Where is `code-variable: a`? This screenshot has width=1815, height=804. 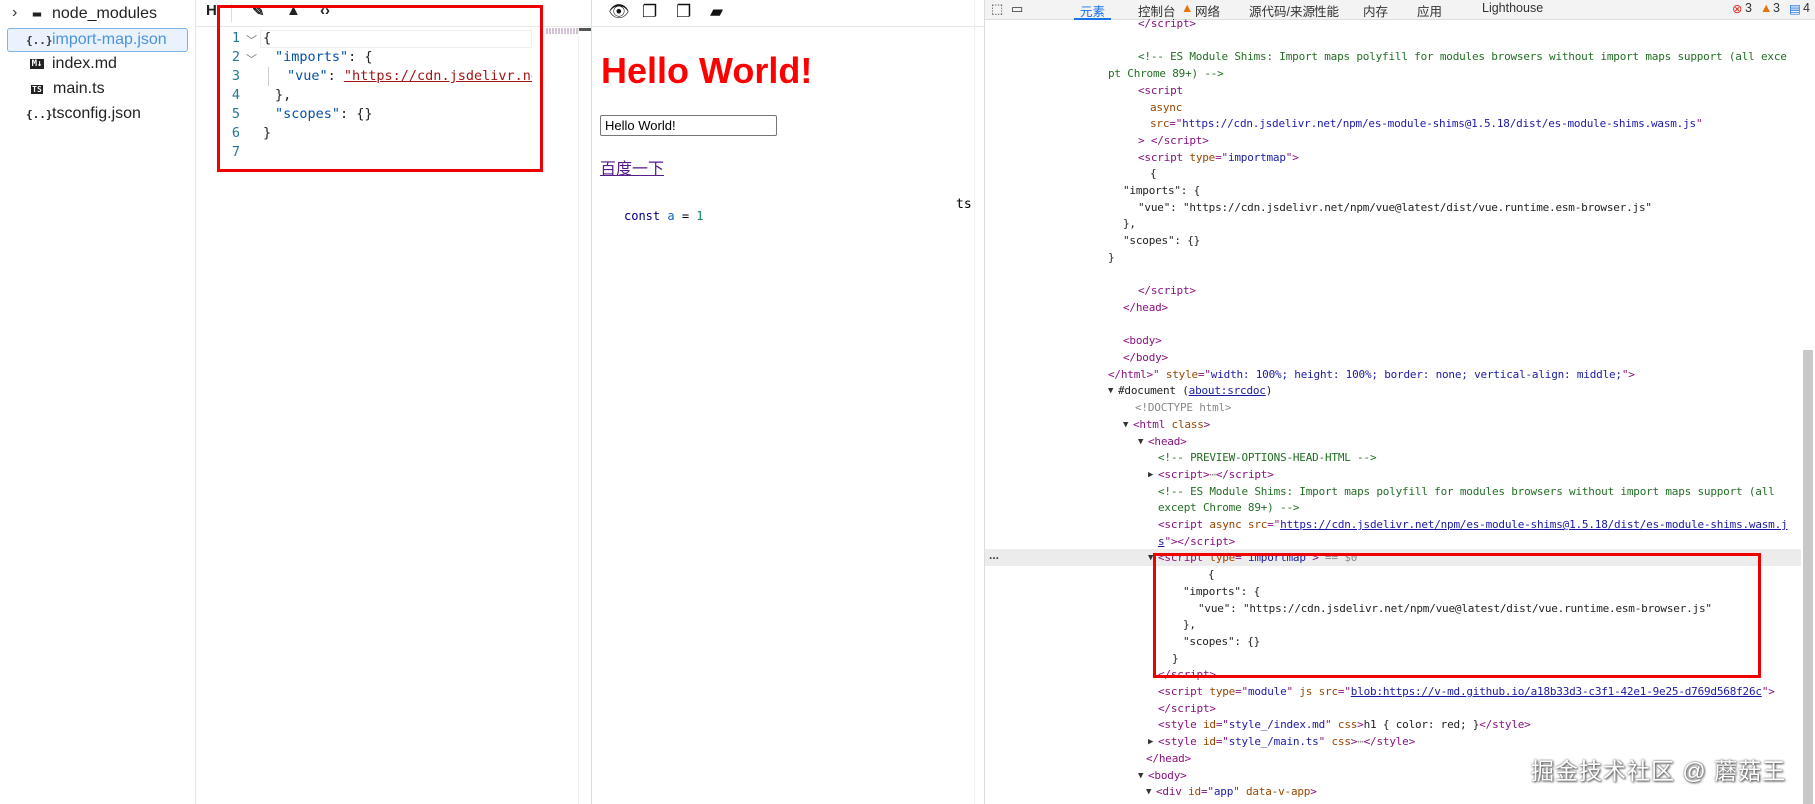
code-variable: a is located at coordinates (671, 216).